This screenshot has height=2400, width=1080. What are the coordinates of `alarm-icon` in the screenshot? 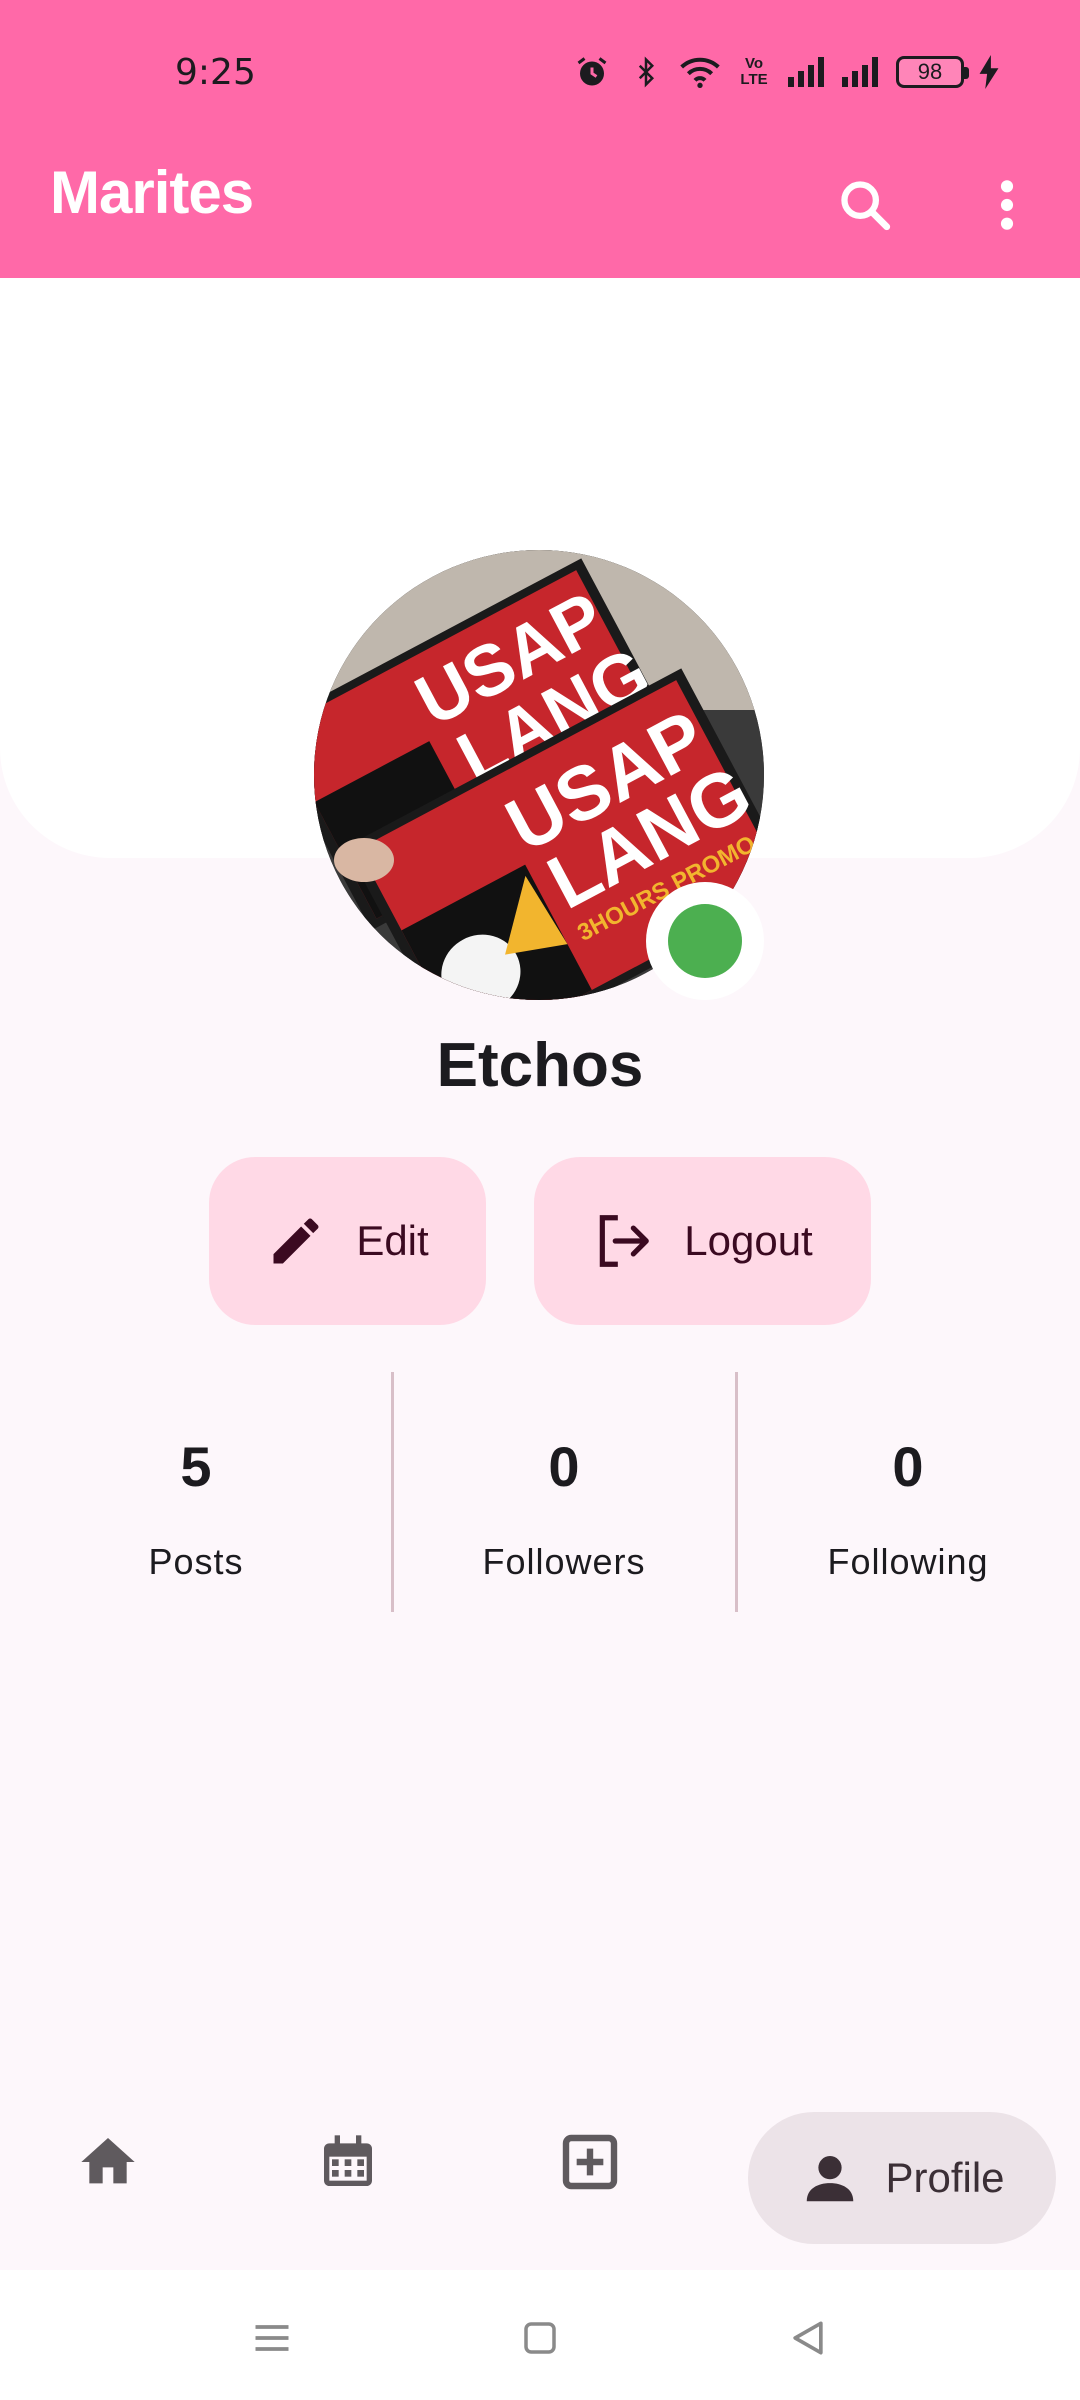 It's located at (592, 72).